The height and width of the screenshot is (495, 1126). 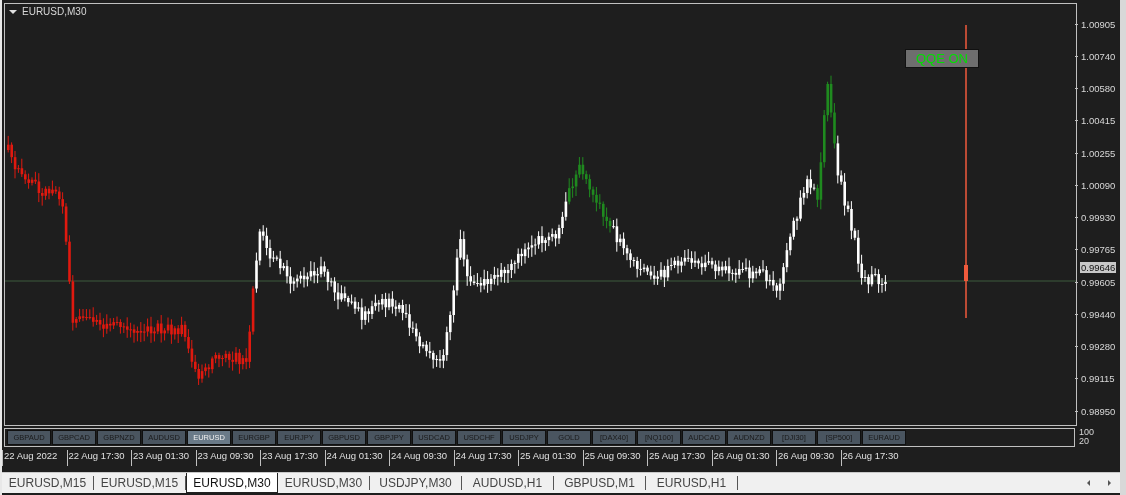 I want to click on current-price-label: 0.99646, so click(x=1098, y=267).